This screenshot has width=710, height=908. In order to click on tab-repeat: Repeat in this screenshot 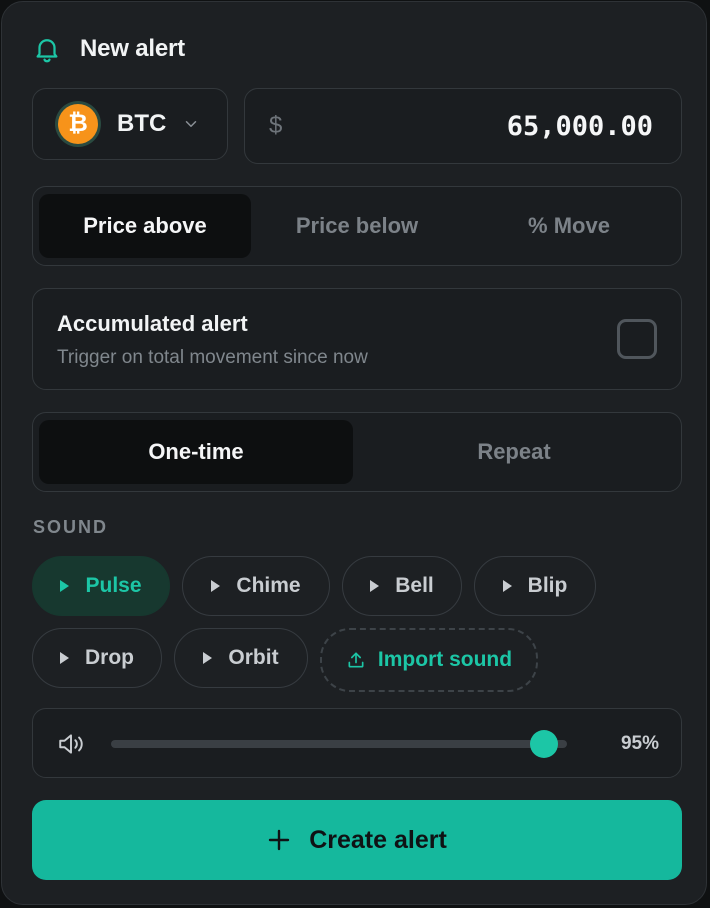, I will do `click(514, 452)`.